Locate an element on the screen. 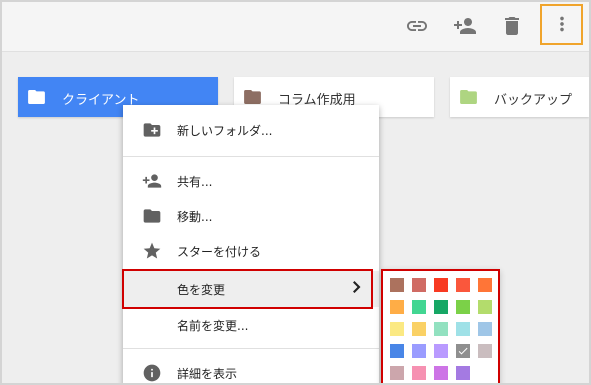  more-options-button is located at coordinates (561, 24).